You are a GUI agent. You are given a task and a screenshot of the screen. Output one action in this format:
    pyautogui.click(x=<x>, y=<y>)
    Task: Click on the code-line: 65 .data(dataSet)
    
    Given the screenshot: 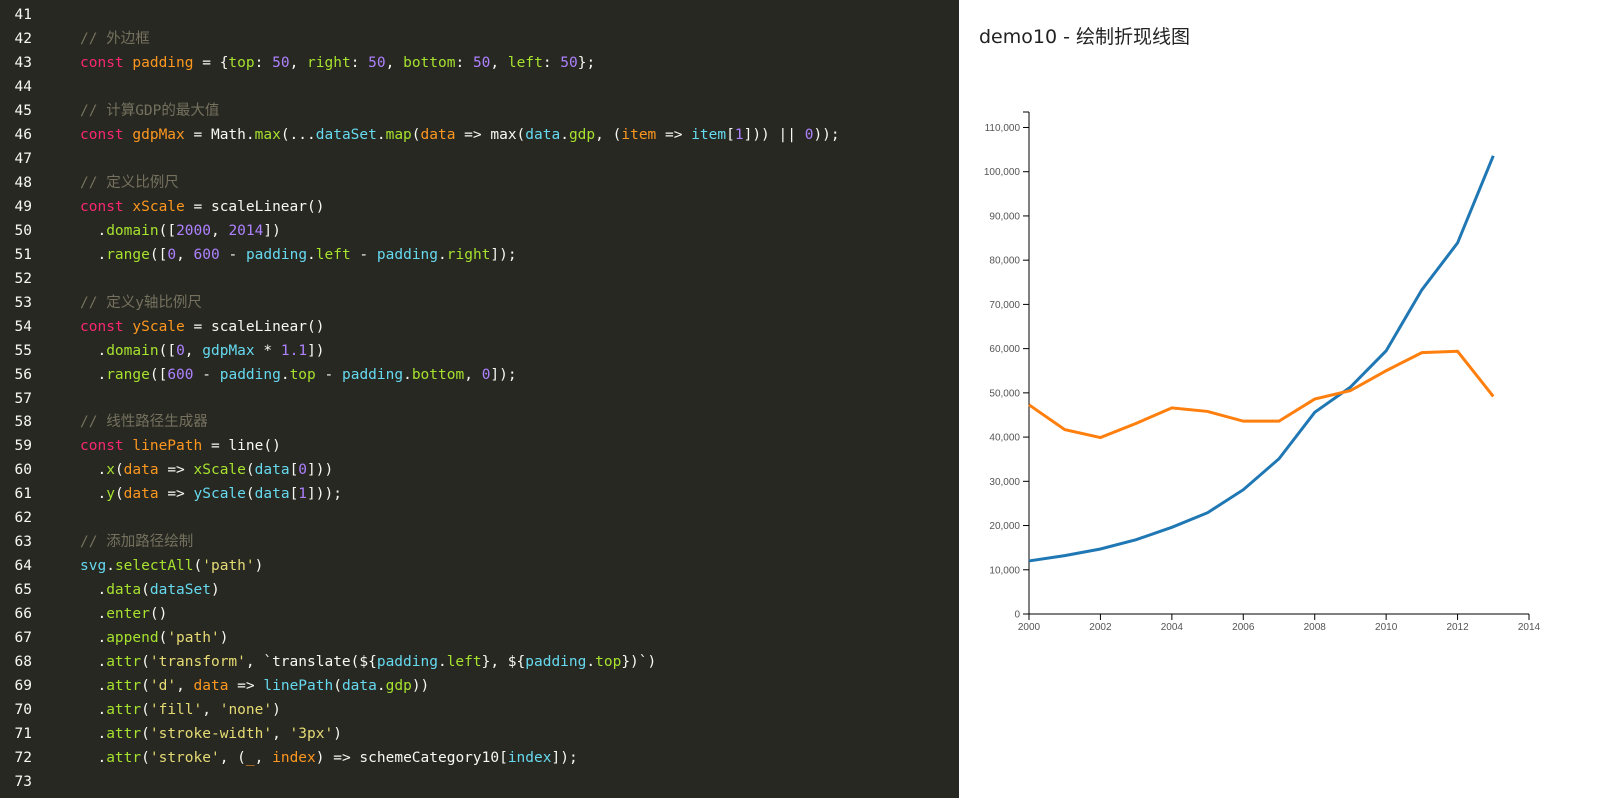 What is the action you would take?
    pyautogui.click(x=110, y=590)
    